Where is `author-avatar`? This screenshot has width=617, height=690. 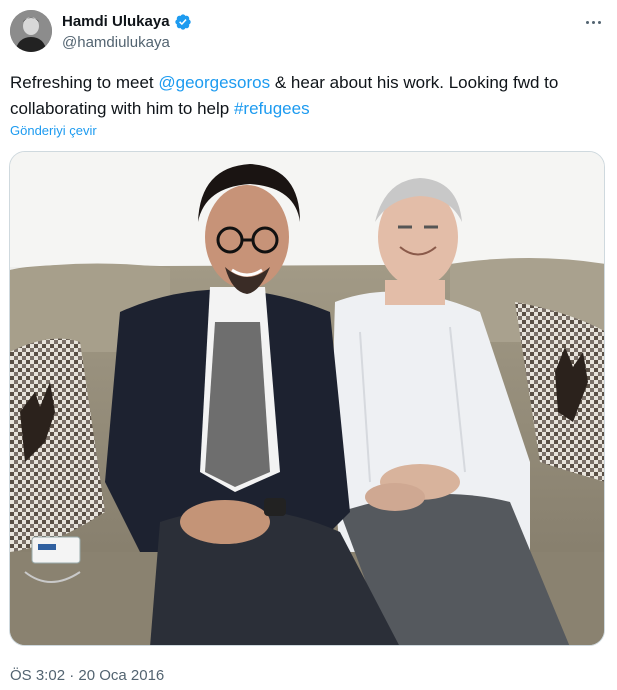
author-avatar is located at coordinates (31, 31).